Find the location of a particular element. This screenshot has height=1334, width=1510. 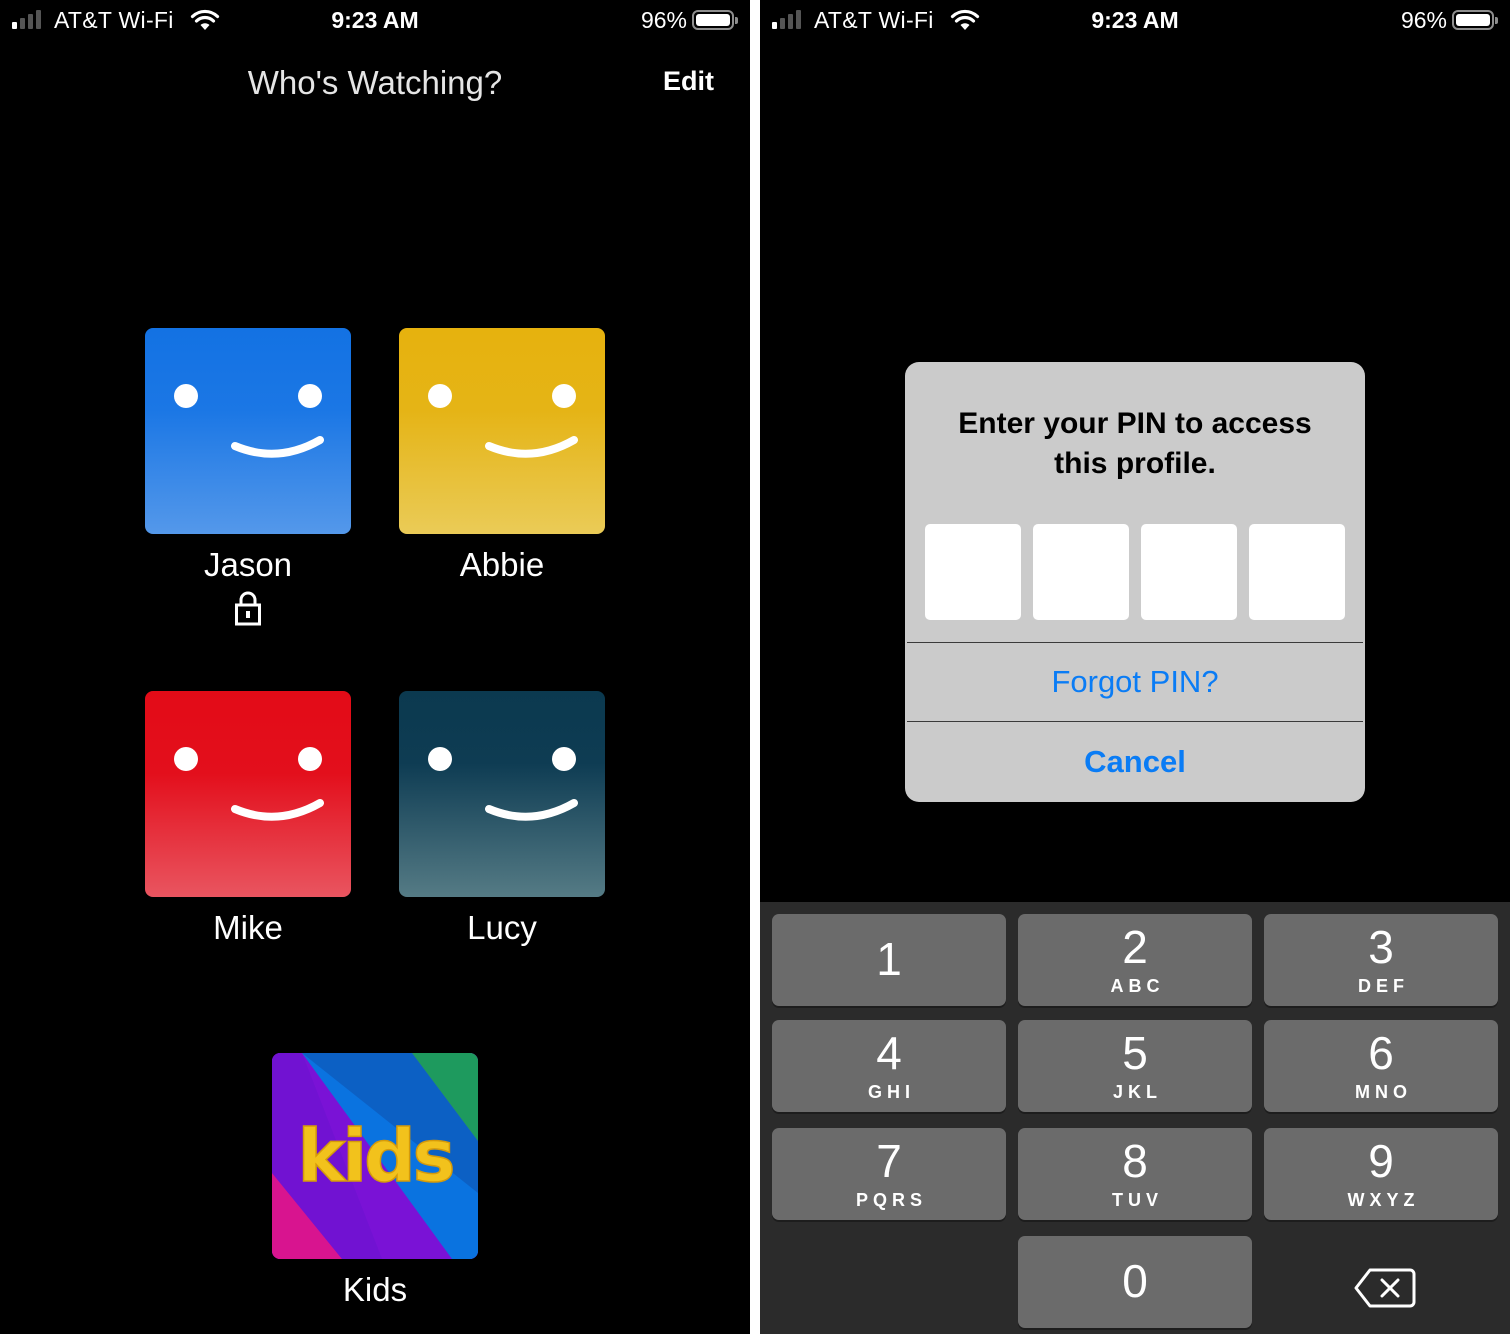

key-digit: 6 is located at coordinates (1381, 1053).